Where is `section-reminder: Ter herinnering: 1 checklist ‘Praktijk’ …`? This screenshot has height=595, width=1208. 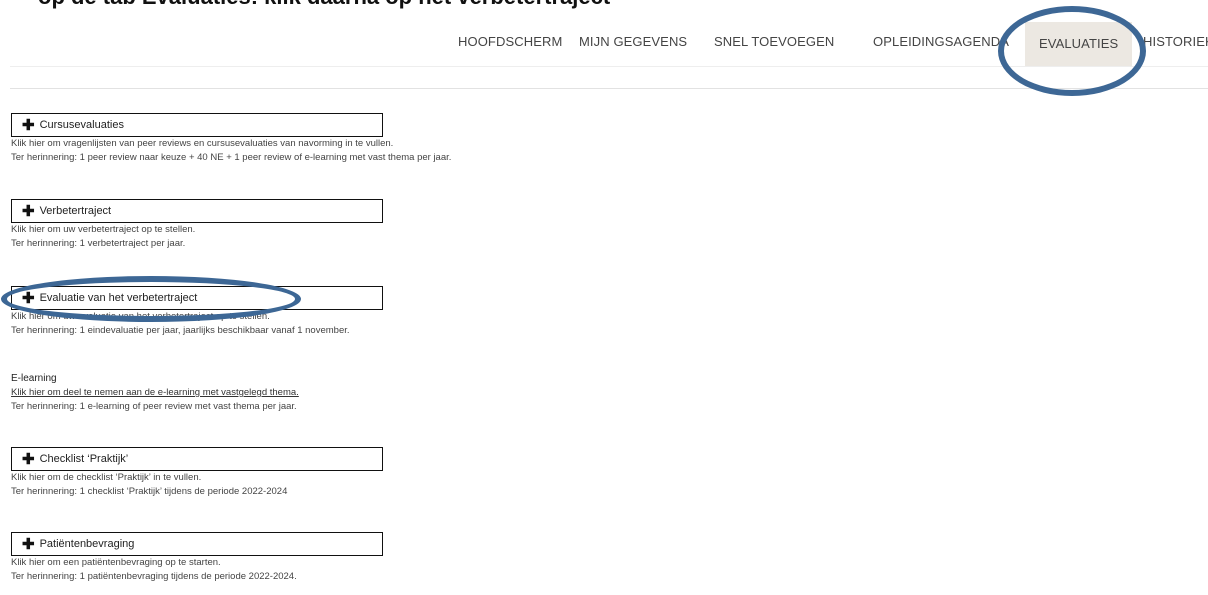
section-reminder: Ter herinnering: 1 checklist ‘Praktijk’ … is located at coordinates (149, 491).